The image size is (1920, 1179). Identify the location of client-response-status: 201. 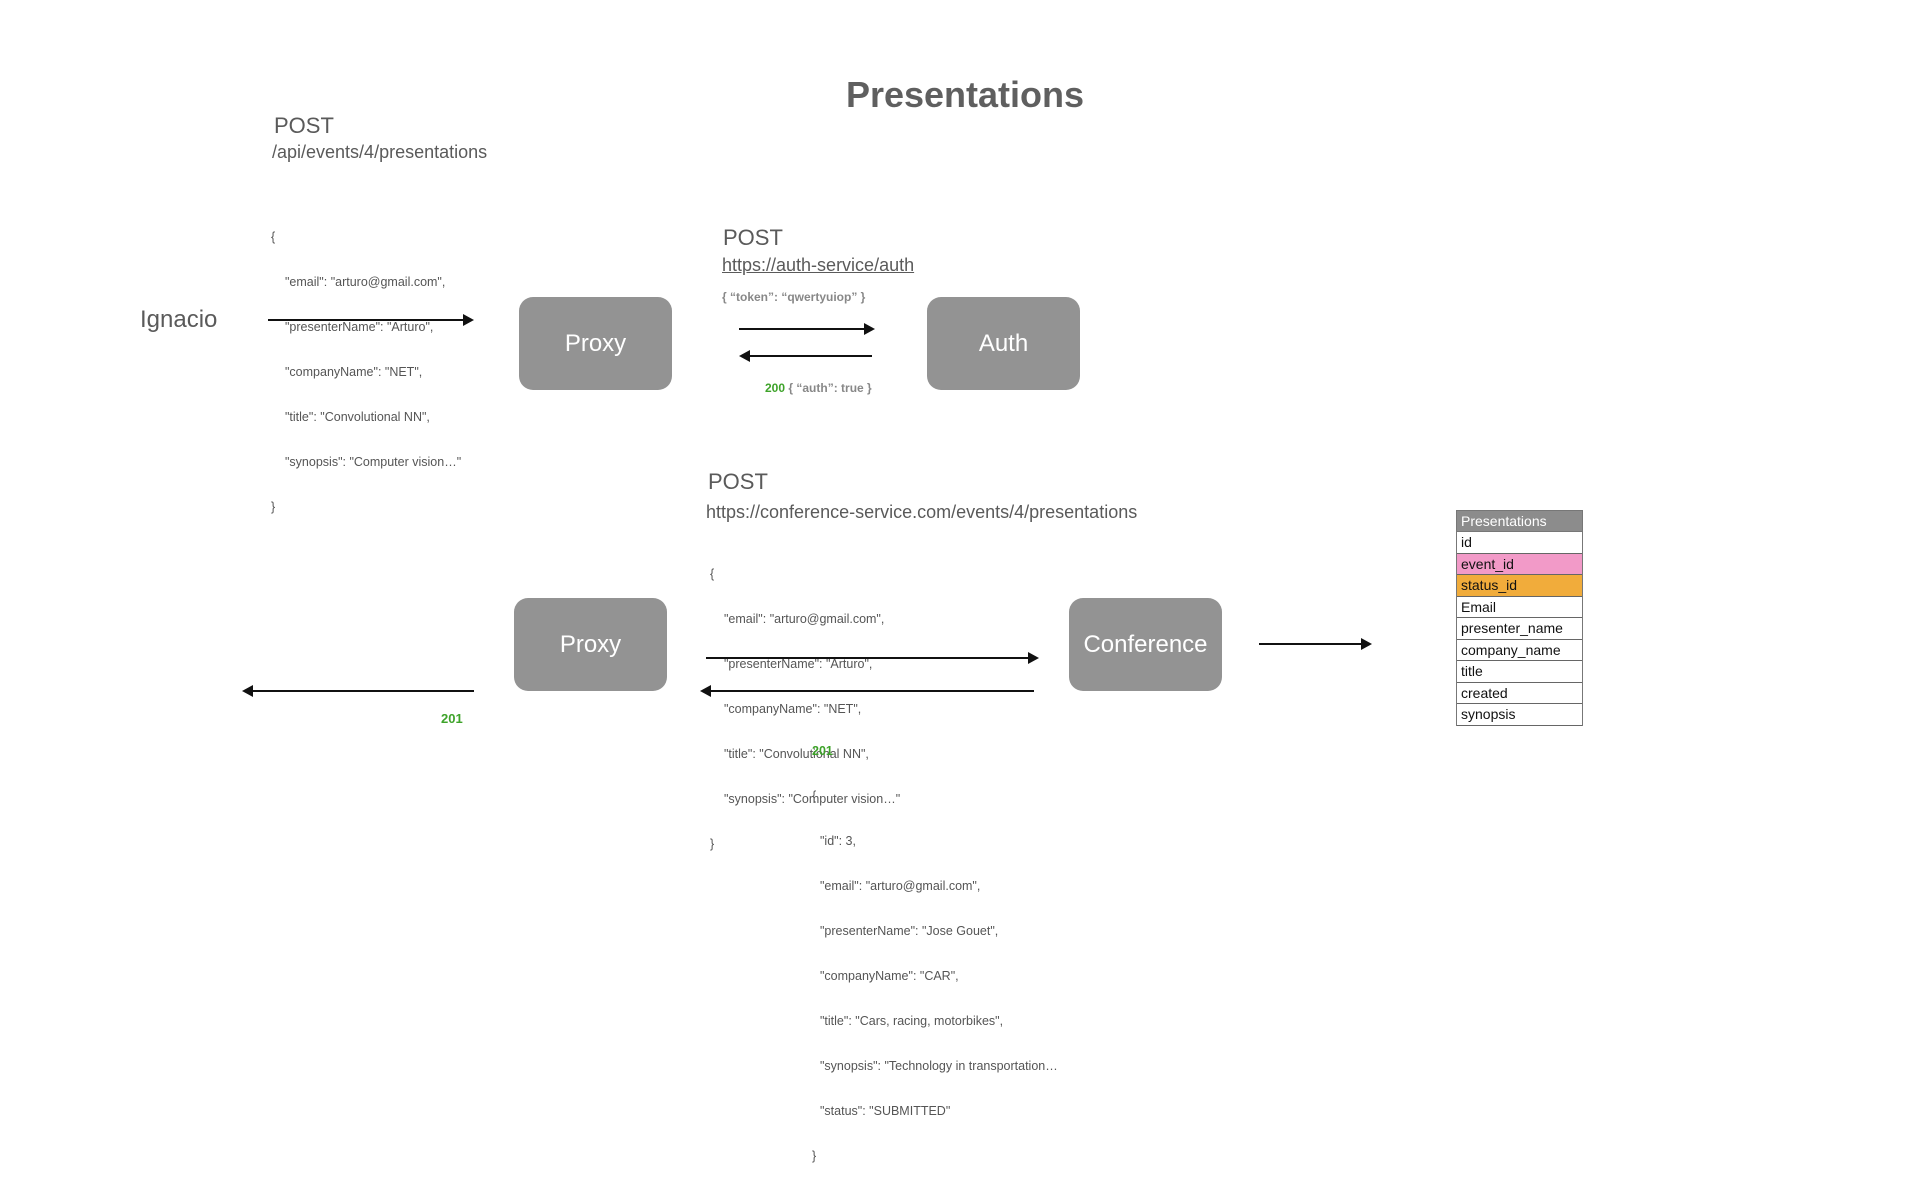
(452, 718).